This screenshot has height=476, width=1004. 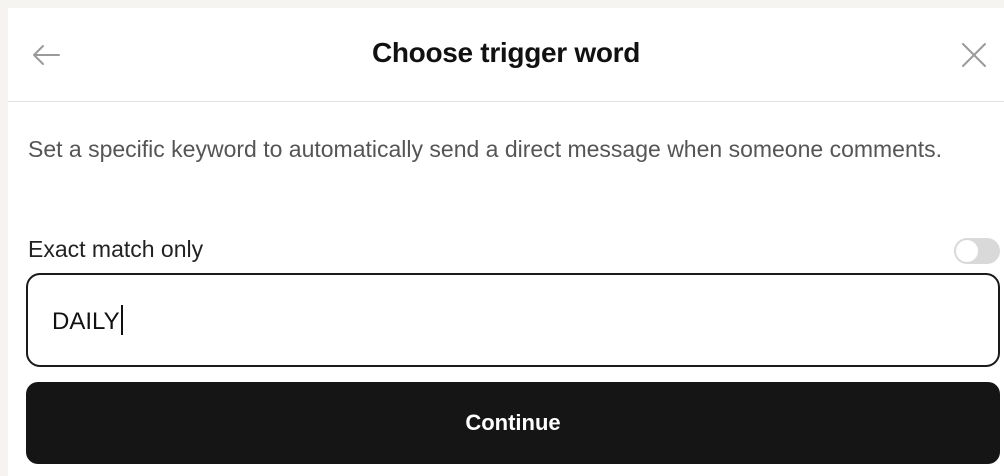 I want to click on toggle-knob, so click(x=967, y=251).